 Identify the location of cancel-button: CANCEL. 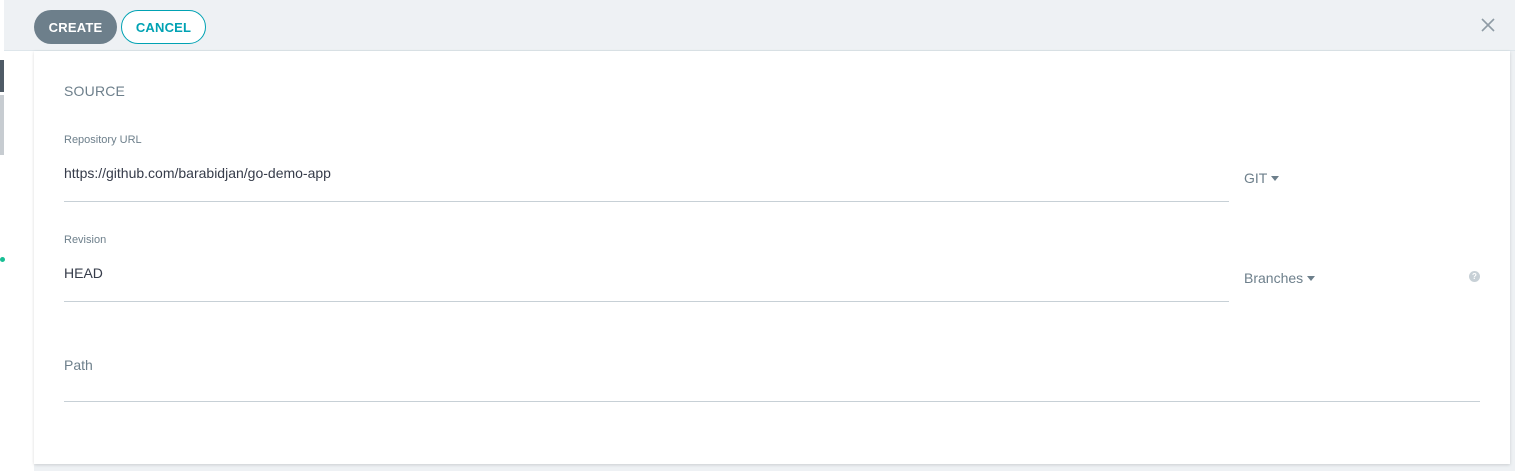
(163, 27).